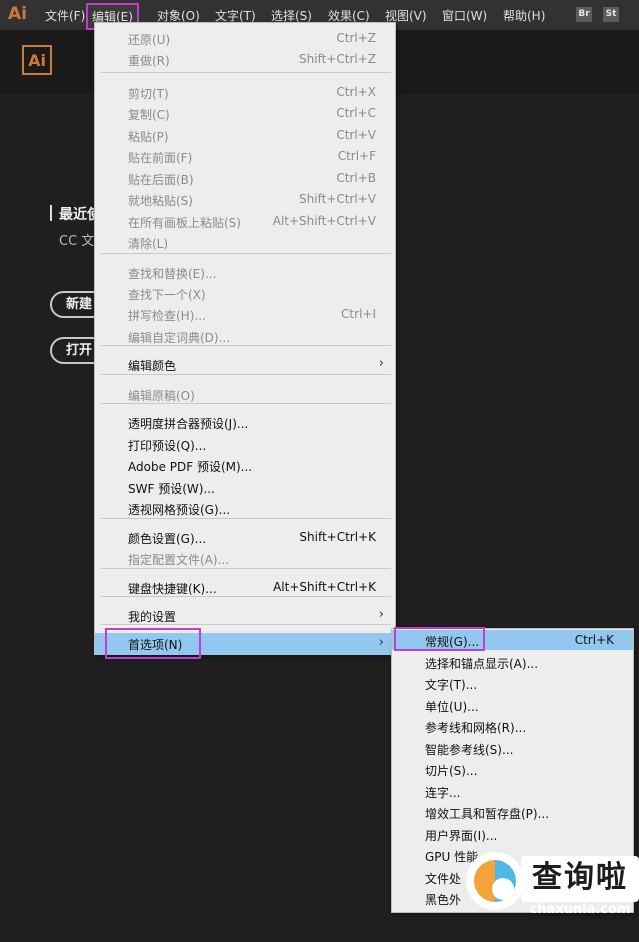  I want to click on home-app-logo: Ai, so click(37, 60).